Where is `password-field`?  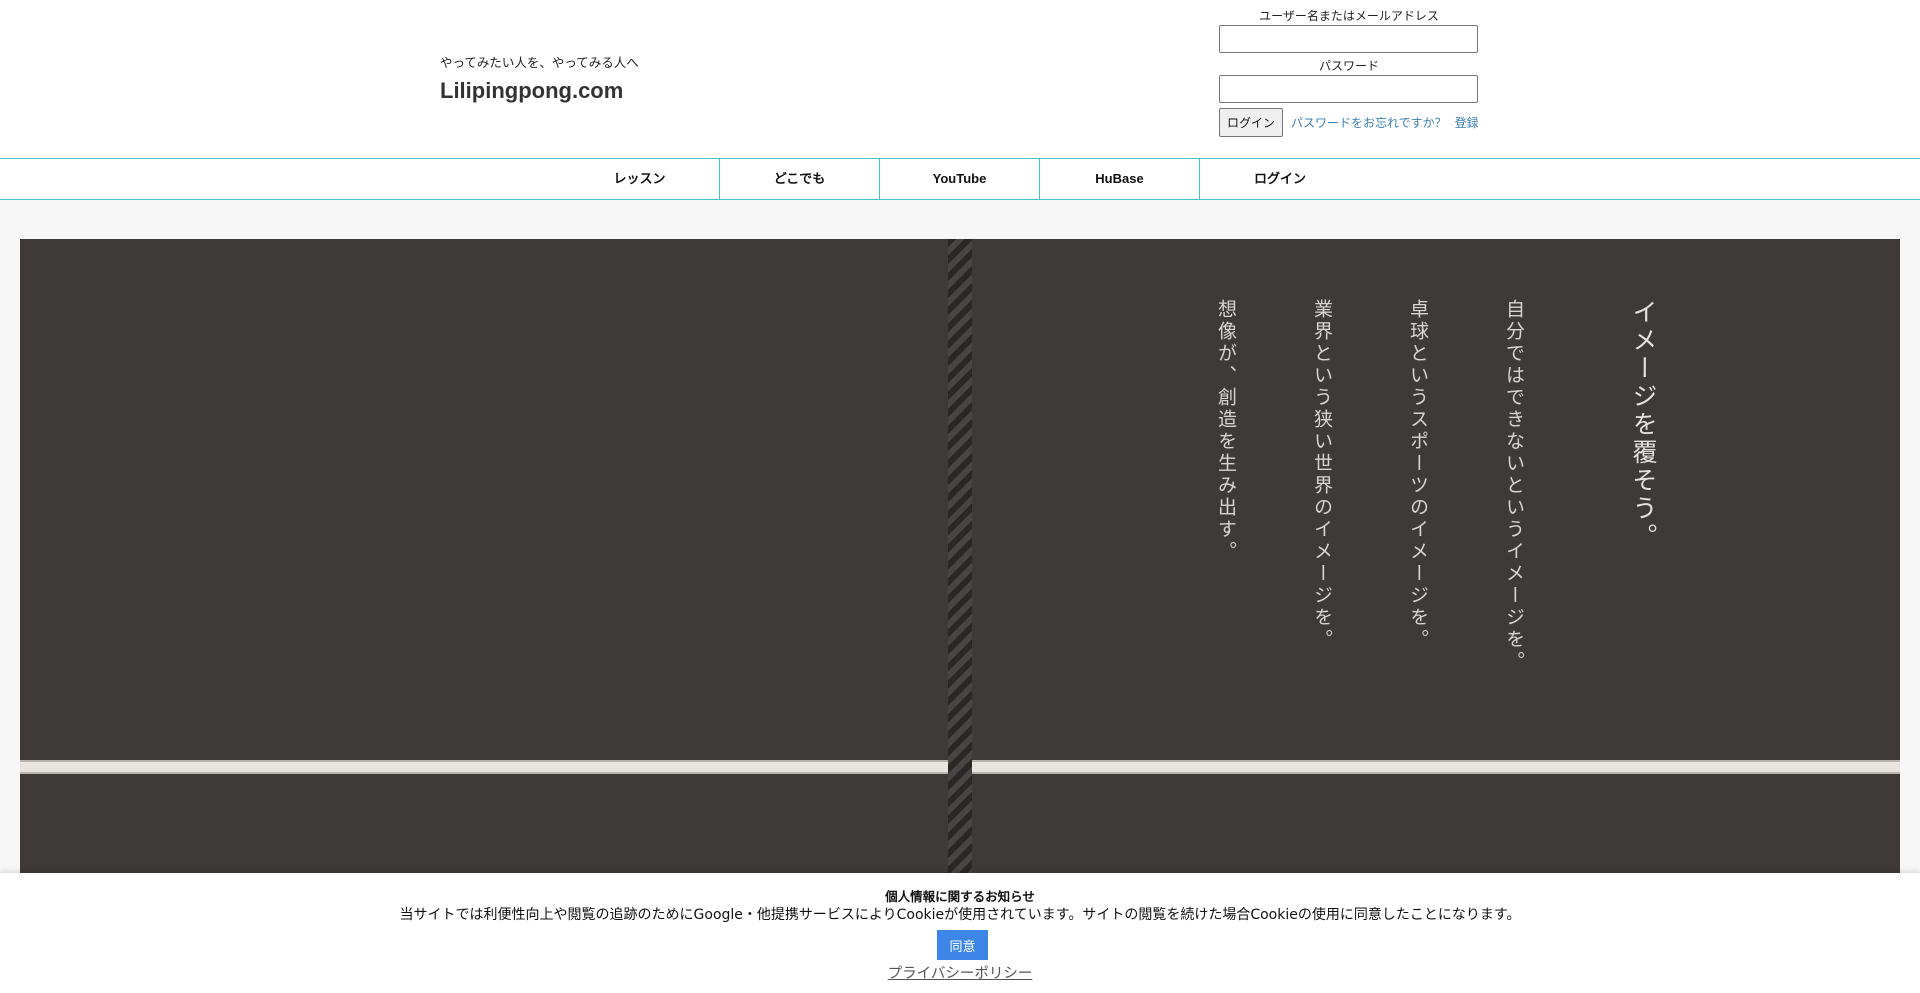
password-field is located at coordinates (1348, 89).